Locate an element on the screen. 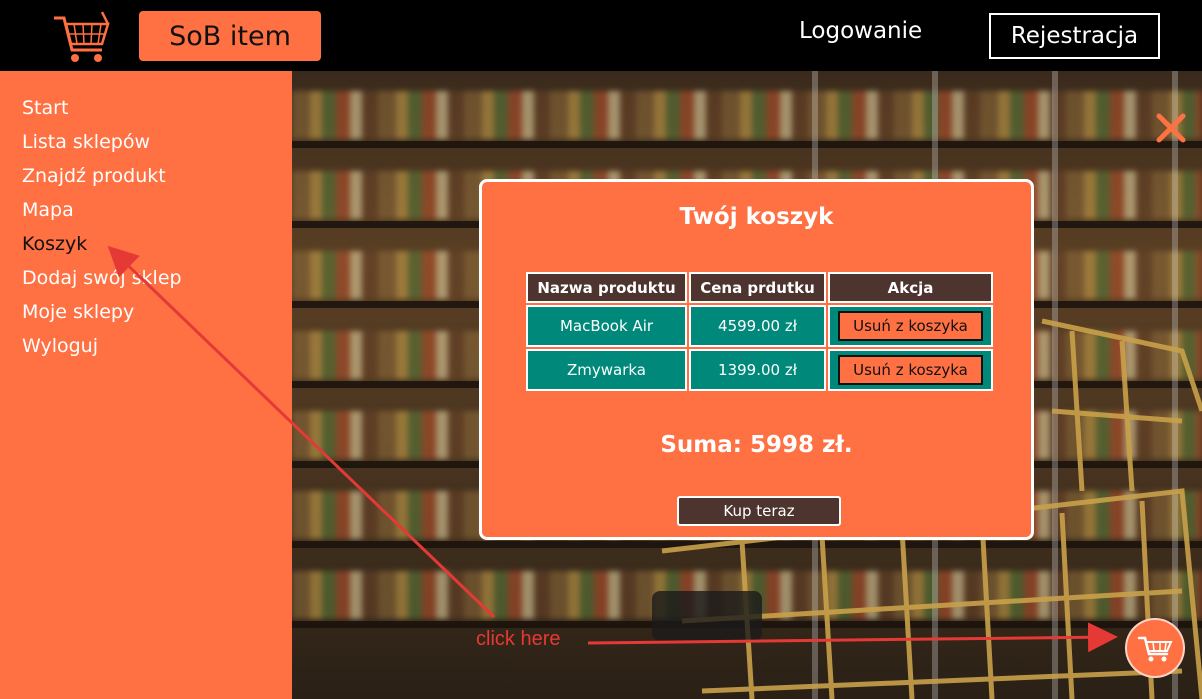 Image resolution: width=1202 pixels, height=699 pixels. register-button: Rejestracja is located at coordinates (1074, 36).